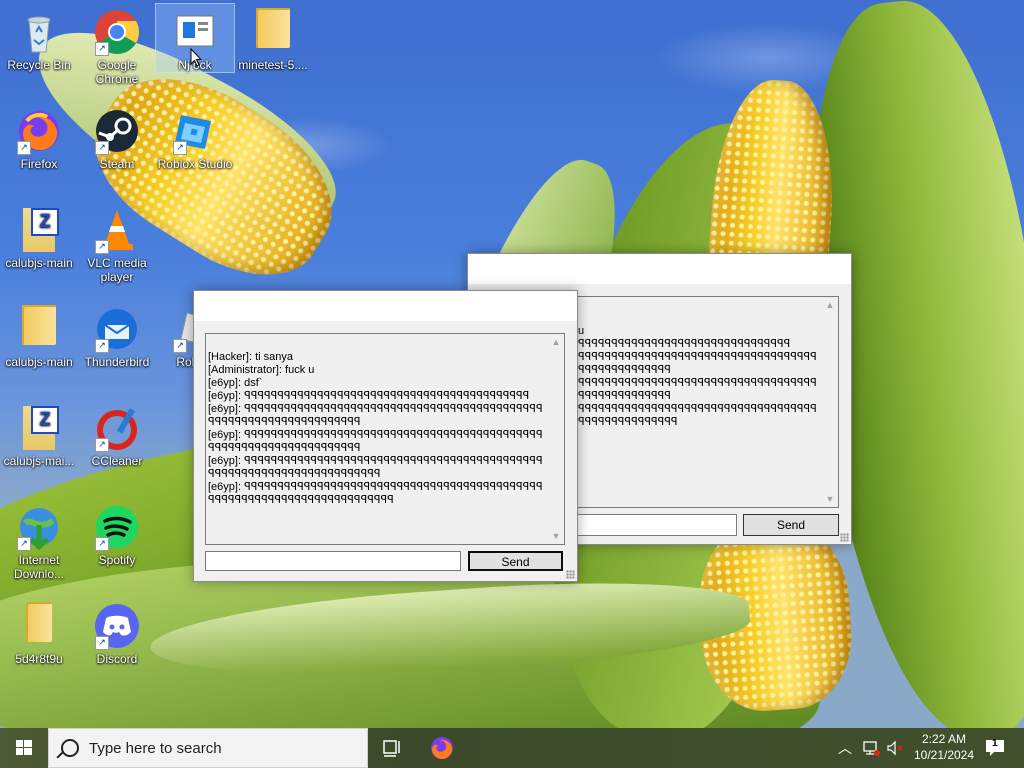  What do you see at coordinates (117, 659) in the screenshot?
I see `icon-label: Discord` at bounding box center [117, 659].